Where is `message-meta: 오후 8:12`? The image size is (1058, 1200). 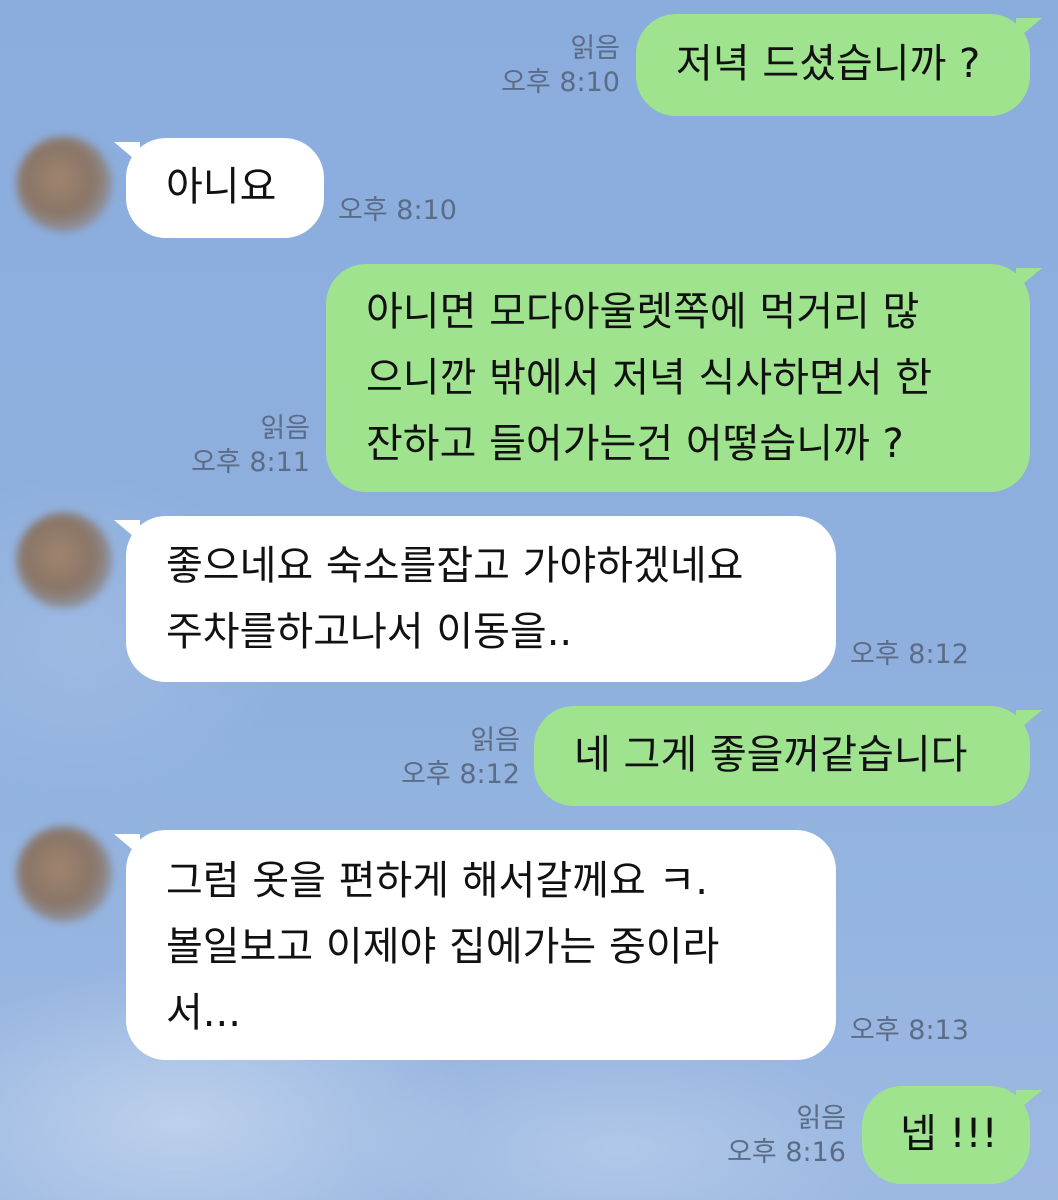
message-meta: 오후 8:12 is located at coordinates (930, 655).